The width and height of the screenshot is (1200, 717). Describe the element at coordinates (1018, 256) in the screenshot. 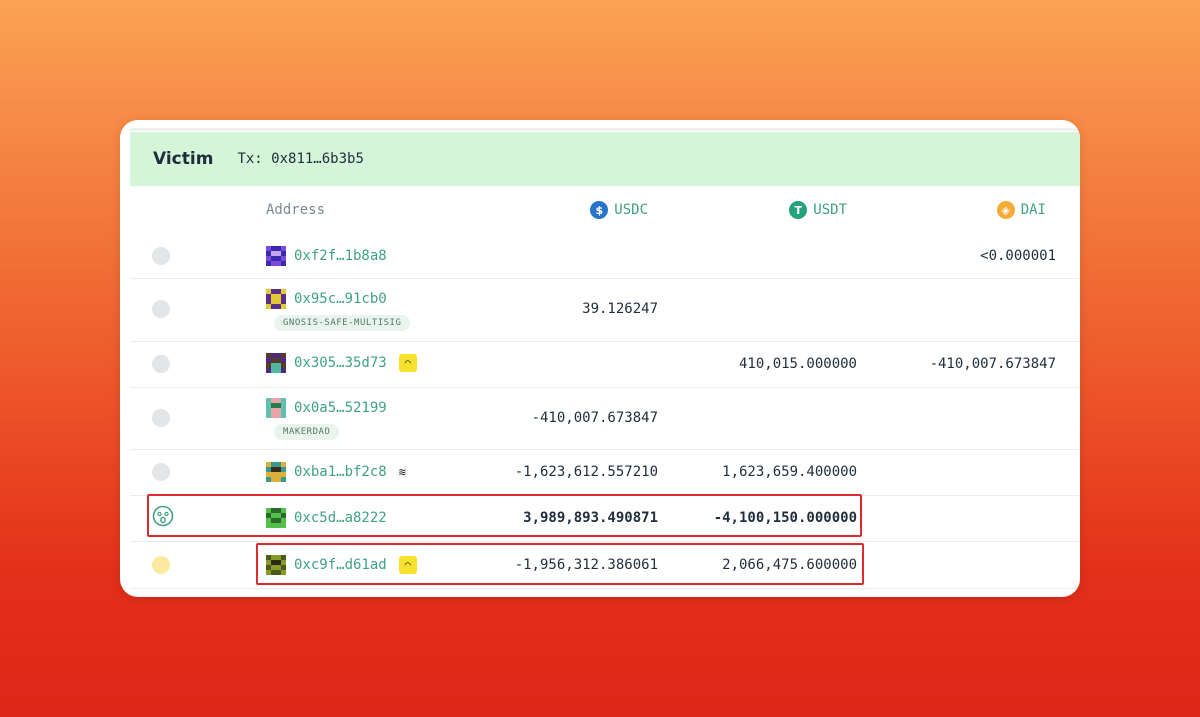

I see `dai-value: <0.000001` at that location.